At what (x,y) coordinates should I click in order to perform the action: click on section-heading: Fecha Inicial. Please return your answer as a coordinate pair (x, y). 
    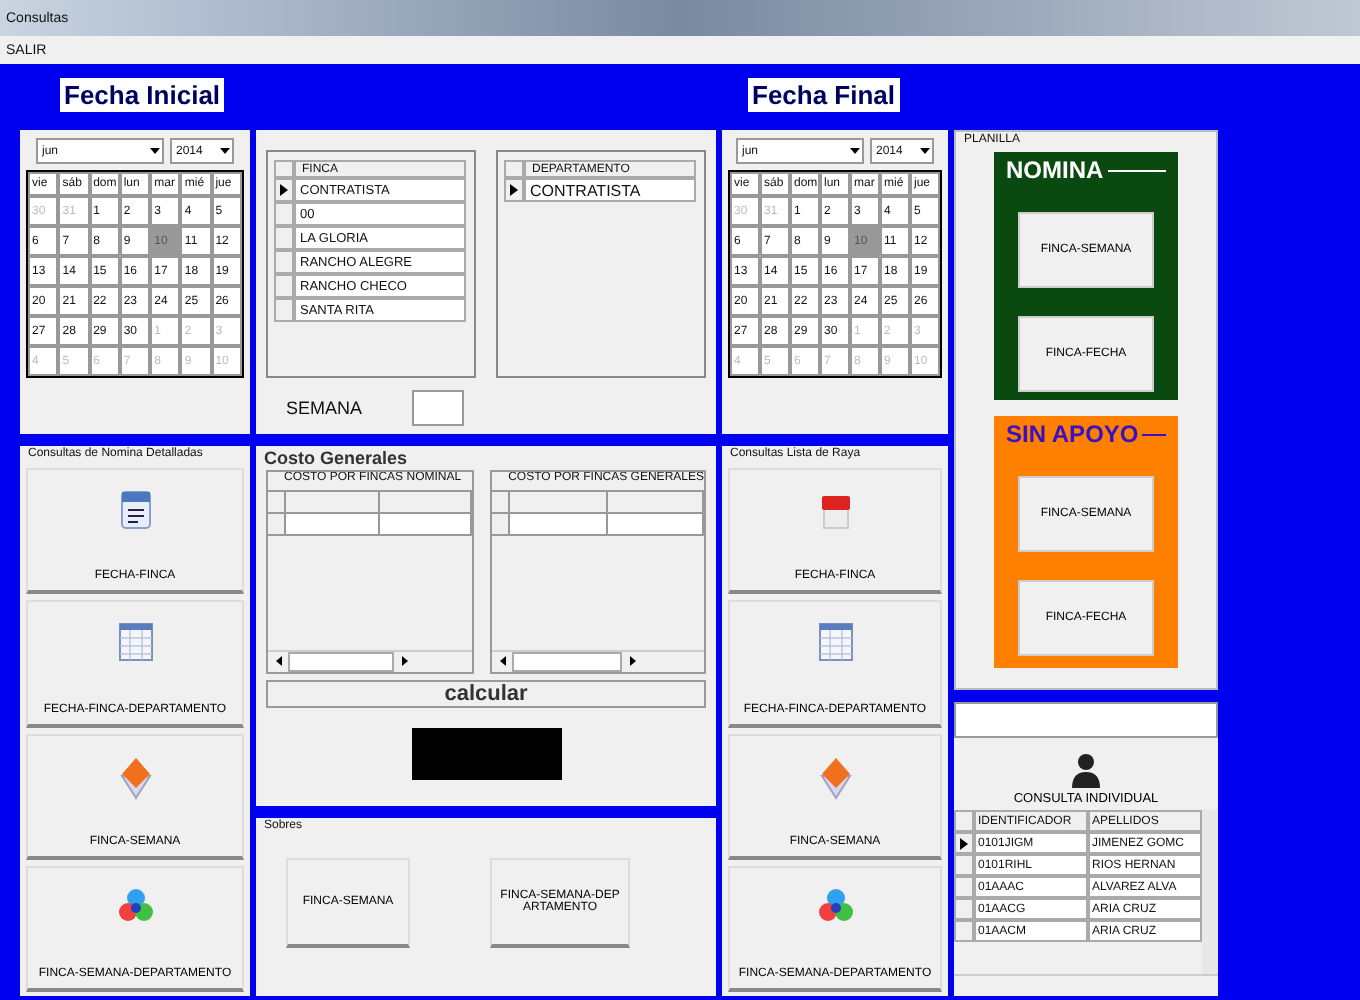
    Looking at the image, I should click on (142, 94).